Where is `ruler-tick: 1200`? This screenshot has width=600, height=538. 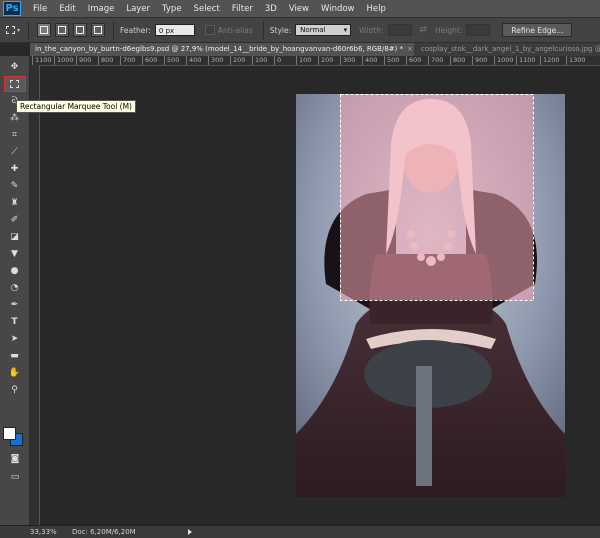 ruler-tick: 1200 is located at coordinates (550, 60).